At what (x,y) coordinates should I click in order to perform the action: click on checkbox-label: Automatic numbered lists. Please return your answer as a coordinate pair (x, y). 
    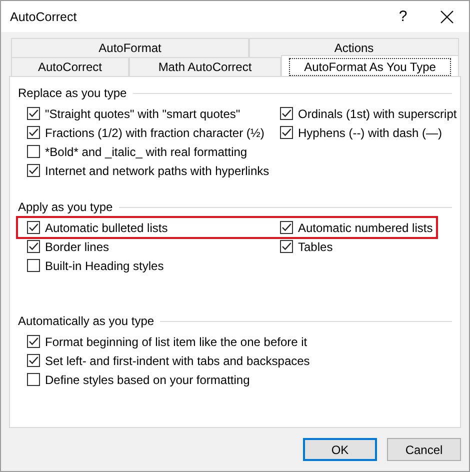
    Looking at the image, I should click on (365, 227).